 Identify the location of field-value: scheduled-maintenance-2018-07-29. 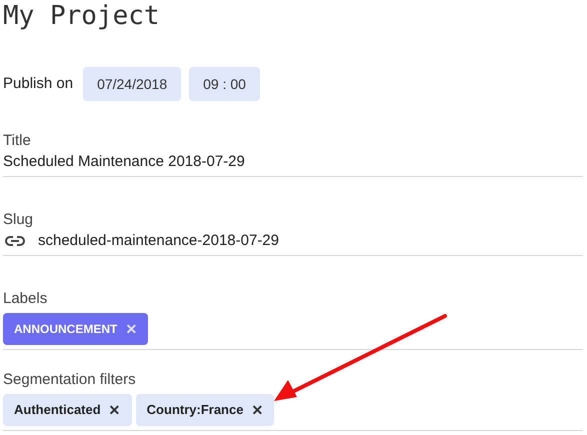
(158, 240).